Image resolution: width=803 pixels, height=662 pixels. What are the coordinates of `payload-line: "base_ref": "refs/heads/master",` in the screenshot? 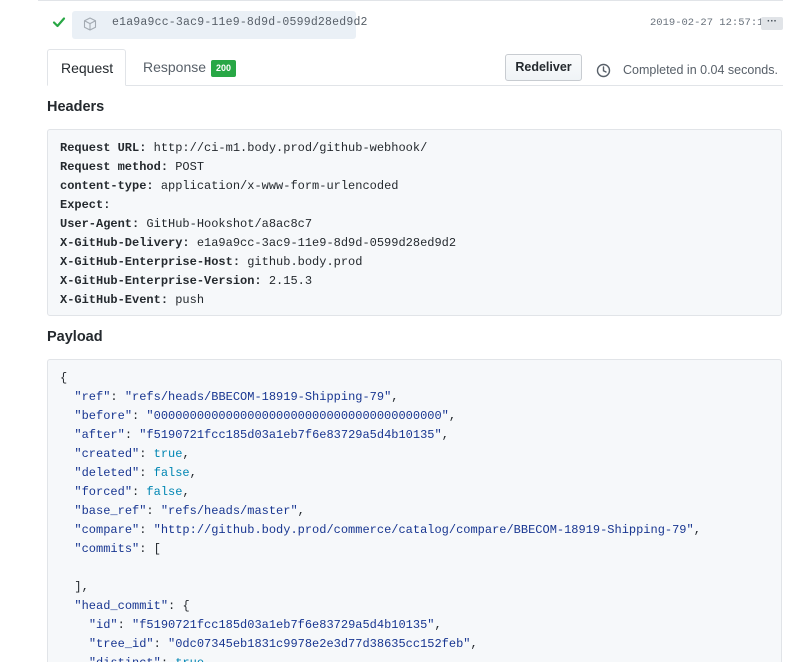 It's located at (414, 511).